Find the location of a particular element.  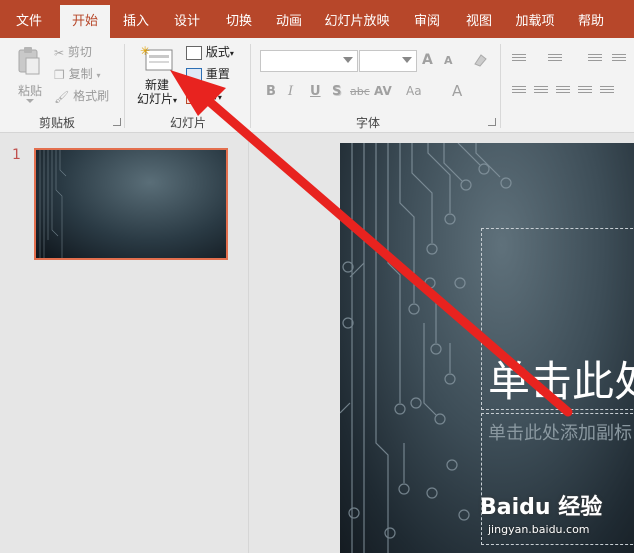

baidu-watermark: Baidu 经验 jingyan.baidu.com is located at coordinates (555, 515).